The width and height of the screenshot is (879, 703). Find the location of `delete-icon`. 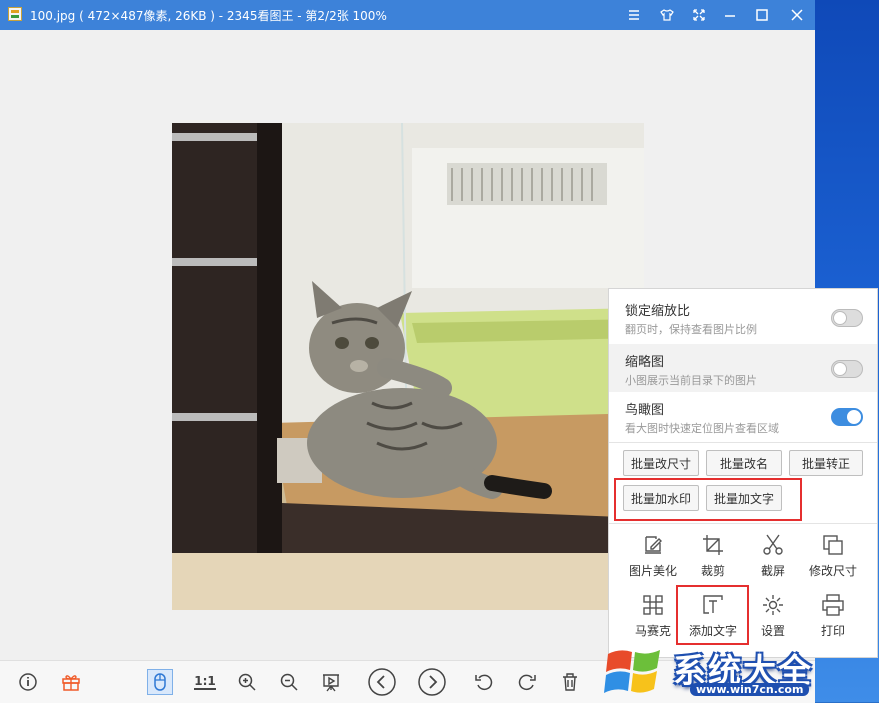

delete-icon is located at coordinates (570, 682).